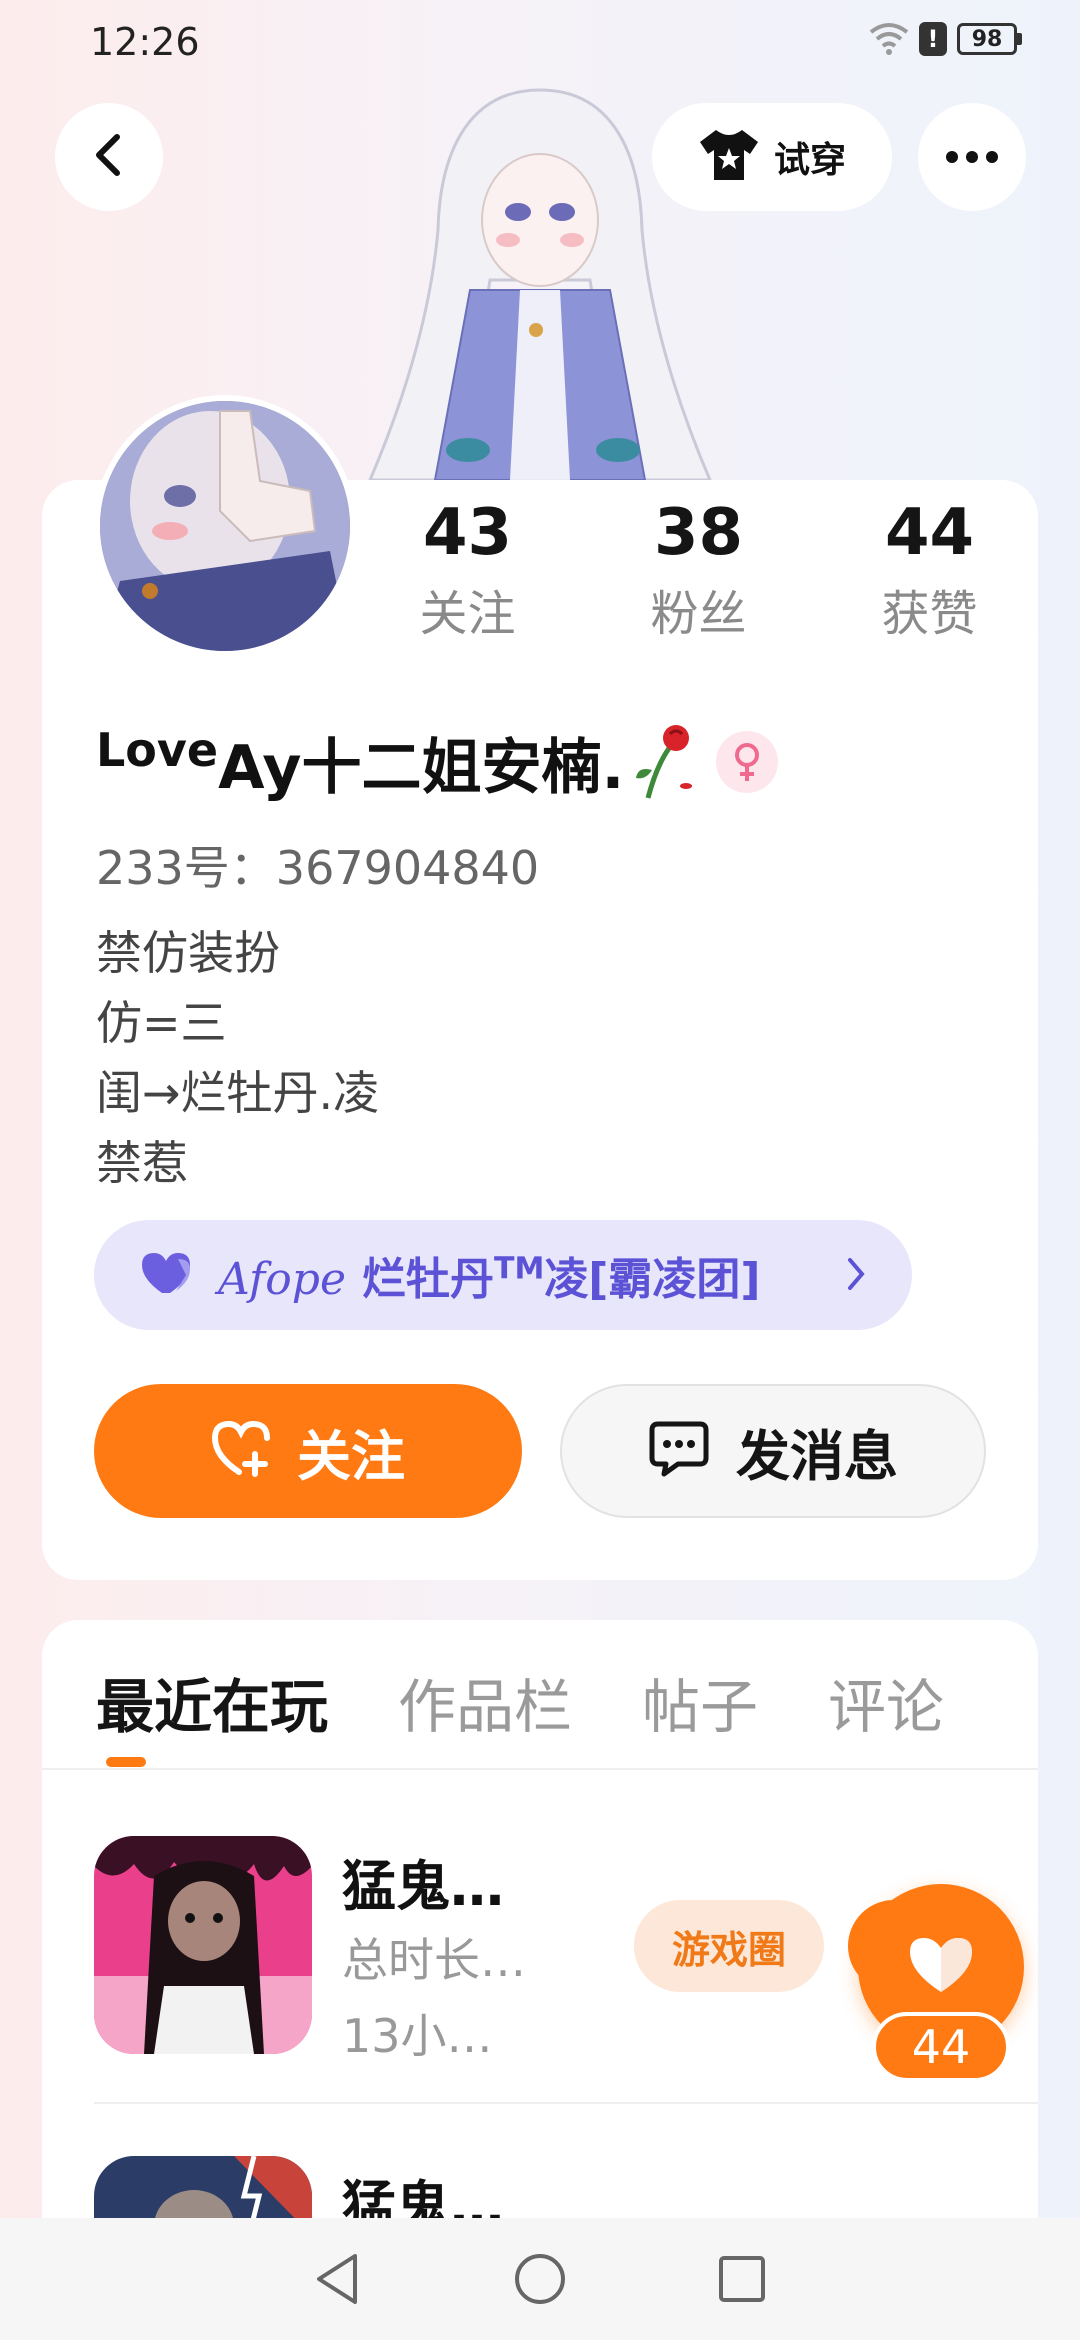  I want to click on battery-cap, so click(1019, 39).